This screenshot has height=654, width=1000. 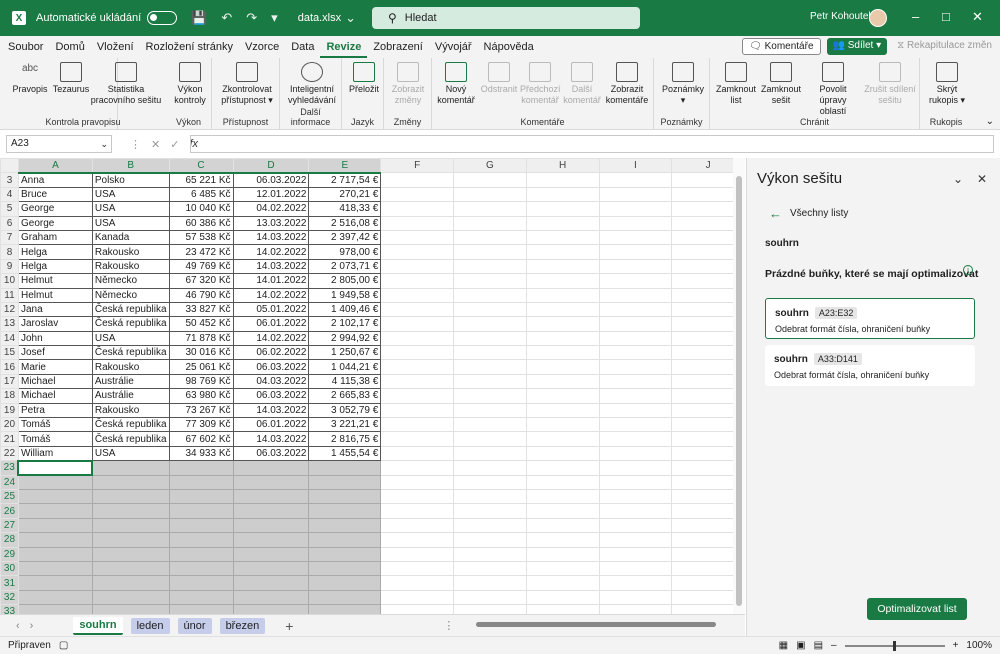 I want to click on cell-eur: 2 816,75 €, so click(x=345, y=439).